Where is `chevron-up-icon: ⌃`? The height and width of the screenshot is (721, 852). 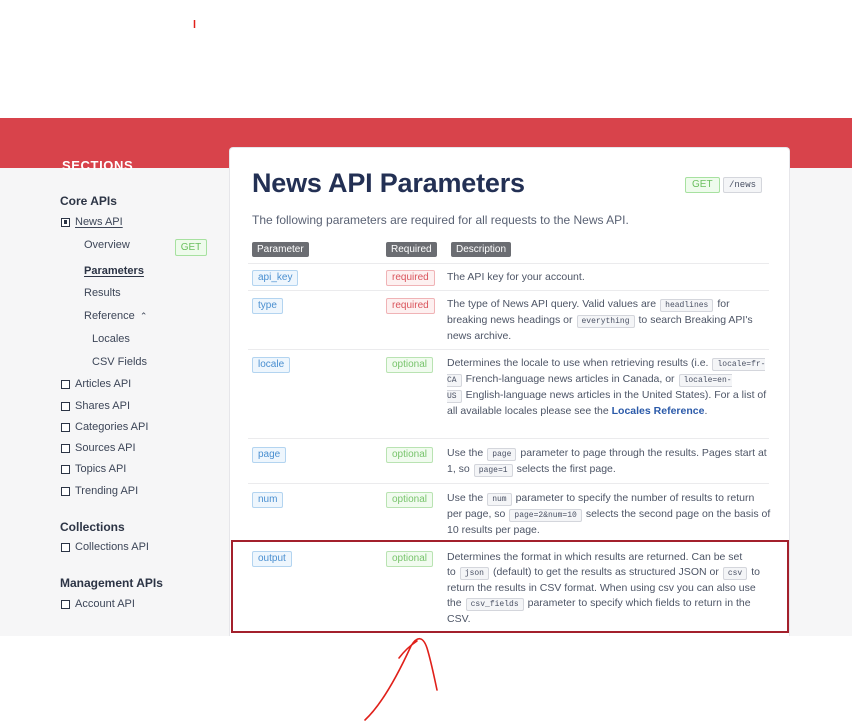
chevron-up-icon: ⌃ is located at coordinates (143, 316).